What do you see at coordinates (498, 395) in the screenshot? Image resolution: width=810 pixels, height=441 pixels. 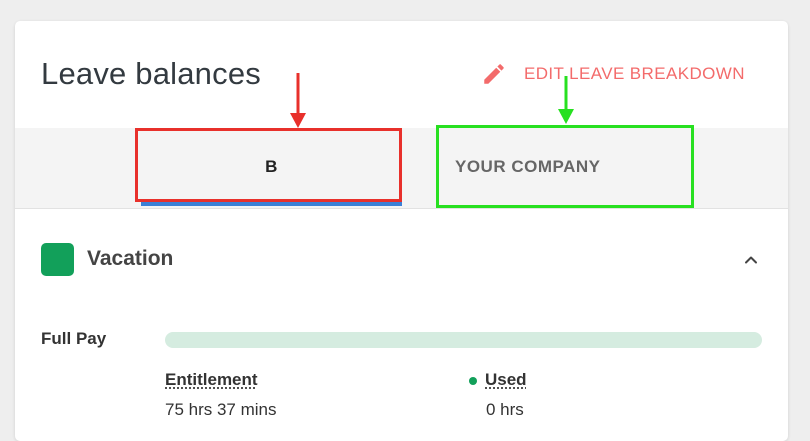 I see `used-stat: Used 0 hrs` at bounding box center [498, 395].